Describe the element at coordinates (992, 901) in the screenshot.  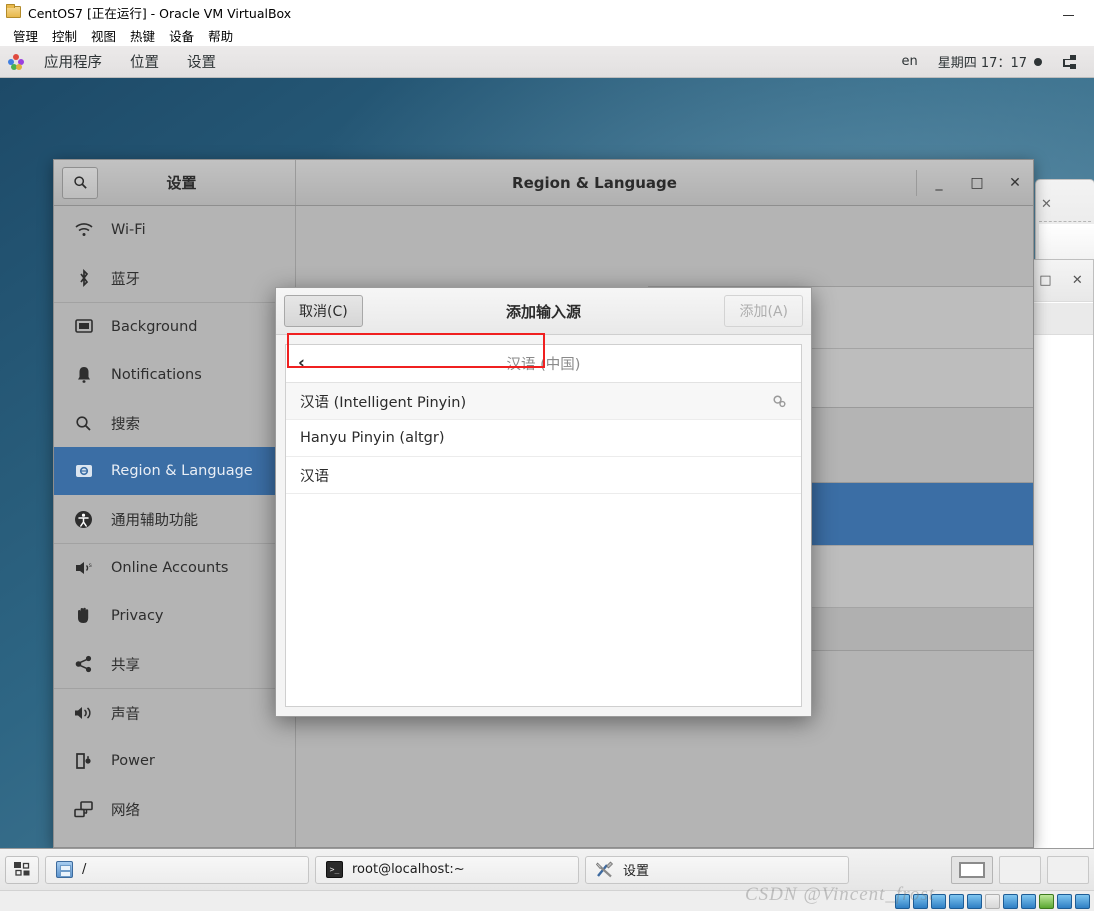
I see `shared-folders-icon` at that location.